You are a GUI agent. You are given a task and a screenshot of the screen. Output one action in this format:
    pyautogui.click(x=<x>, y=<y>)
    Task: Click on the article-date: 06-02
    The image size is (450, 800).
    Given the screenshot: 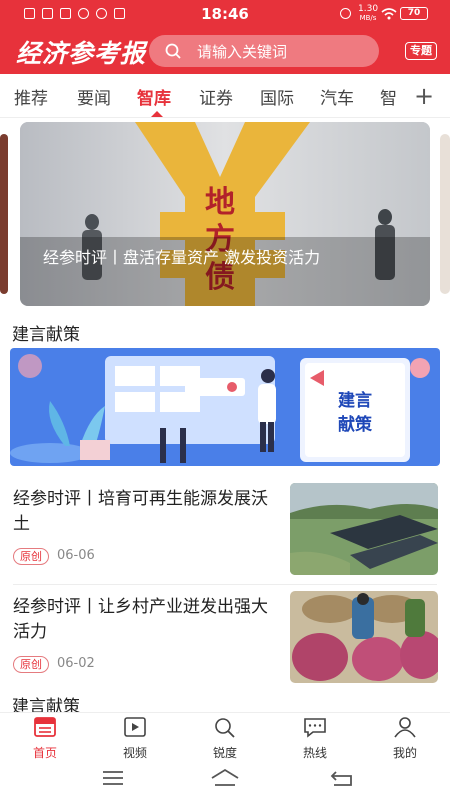 What is the action you would take?
    pyautogui.click(x=76, y=663)
    